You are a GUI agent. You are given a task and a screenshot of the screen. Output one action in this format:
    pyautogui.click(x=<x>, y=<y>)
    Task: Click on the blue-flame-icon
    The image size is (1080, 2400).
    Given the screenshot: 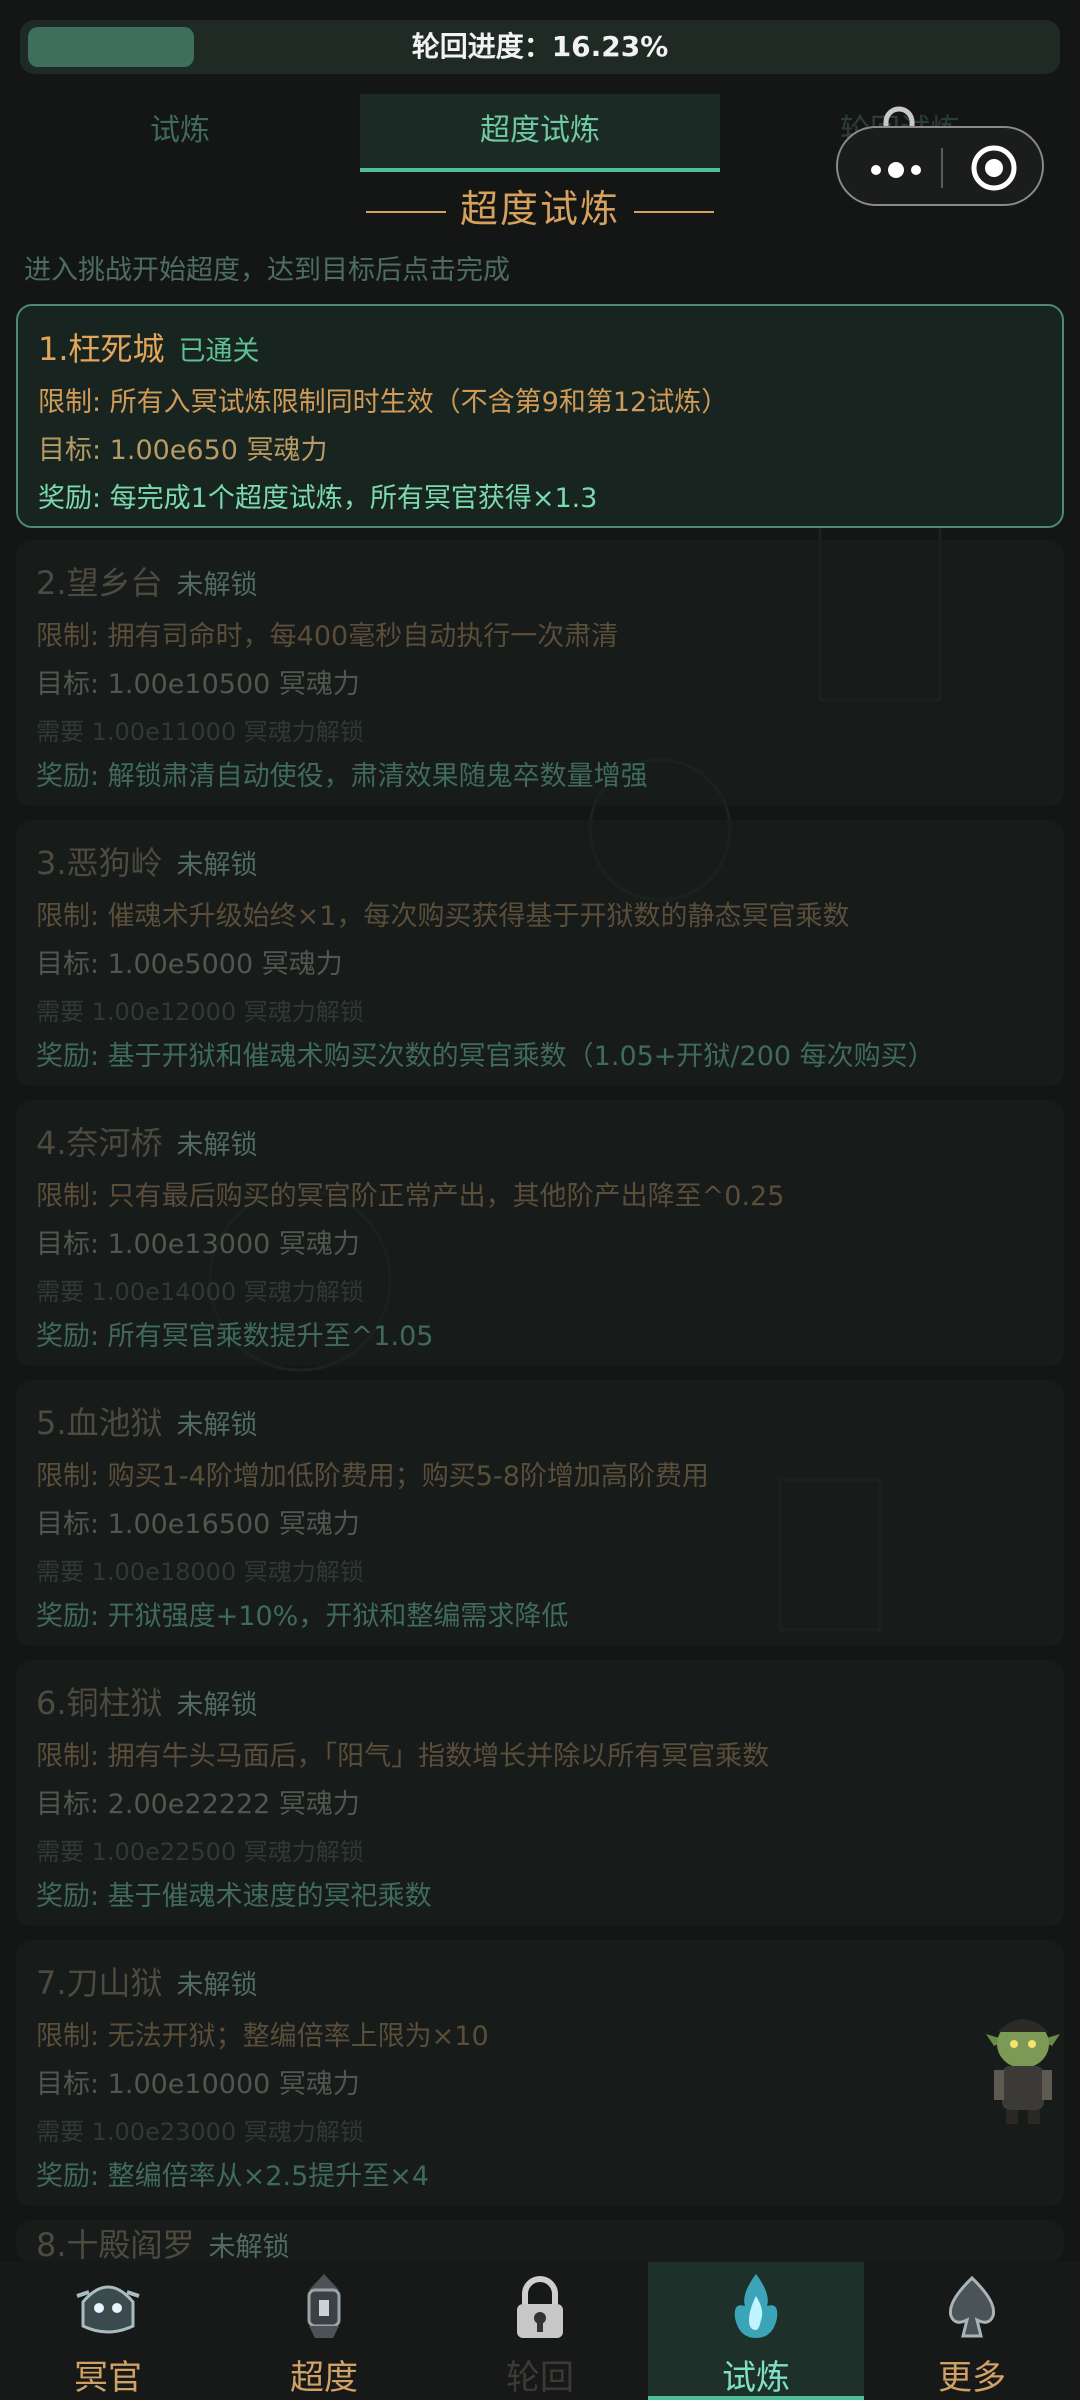 What is the action you would take?
    pyautogui.click(x=756, y=2306)
    